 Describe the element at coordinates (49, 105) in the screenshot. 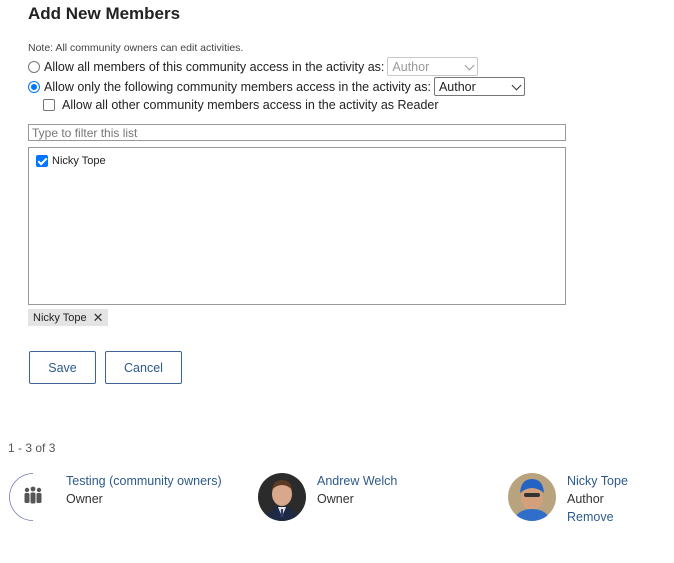

I see `reader-checkbox` at that location.